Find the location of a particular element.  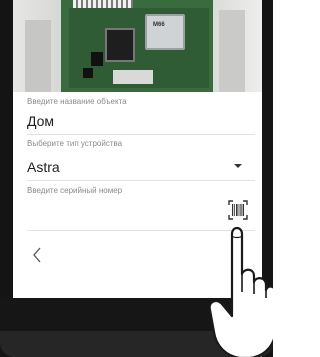

object-name-input: Дом is located at coordinates (40, 121).